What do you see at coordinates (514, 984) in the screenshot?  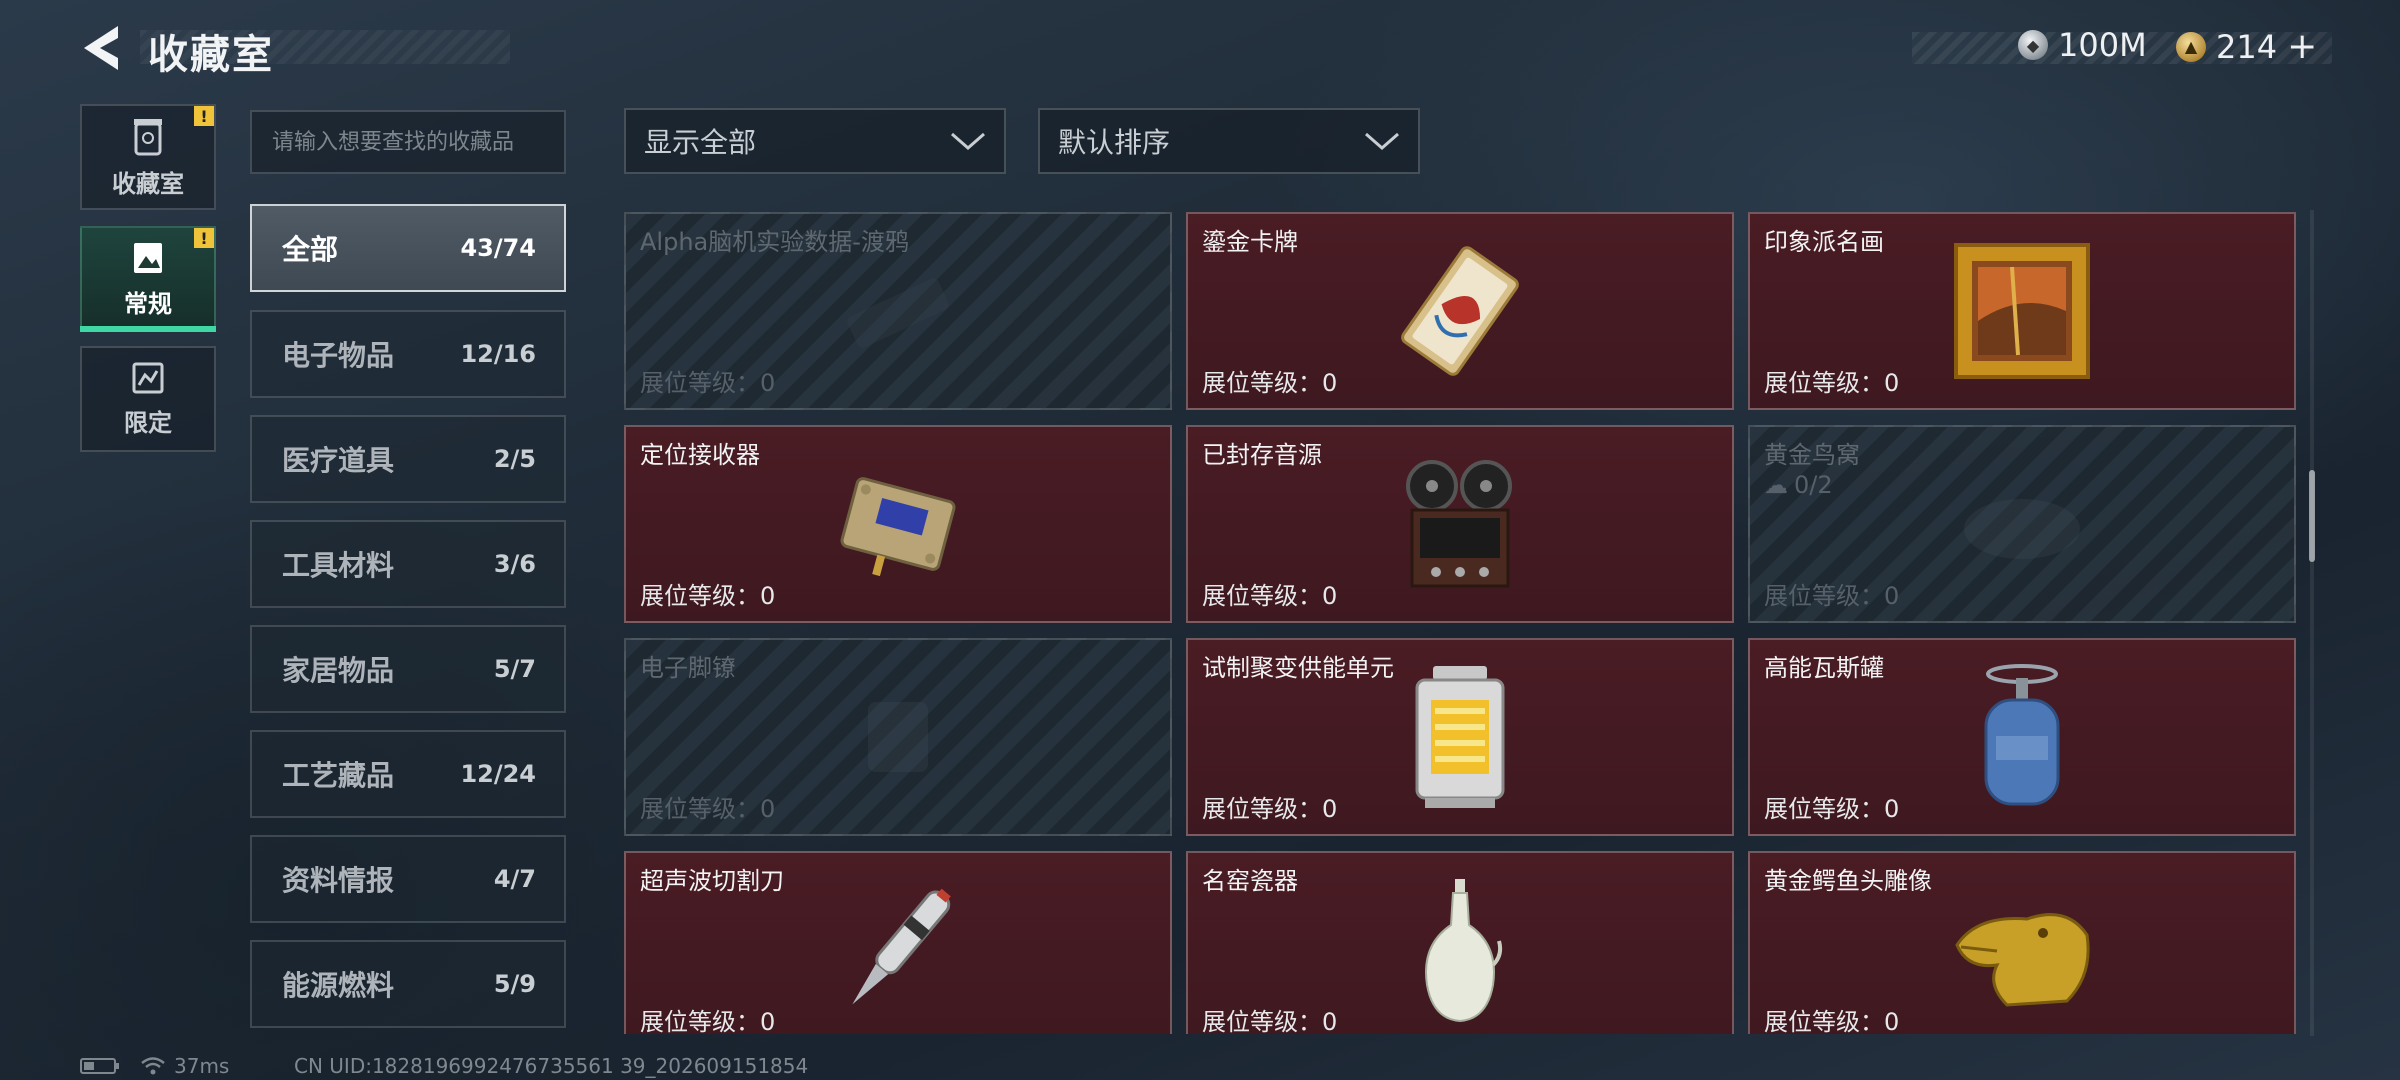 I see `category-count: 5/9` at bounding box center [514, 984].